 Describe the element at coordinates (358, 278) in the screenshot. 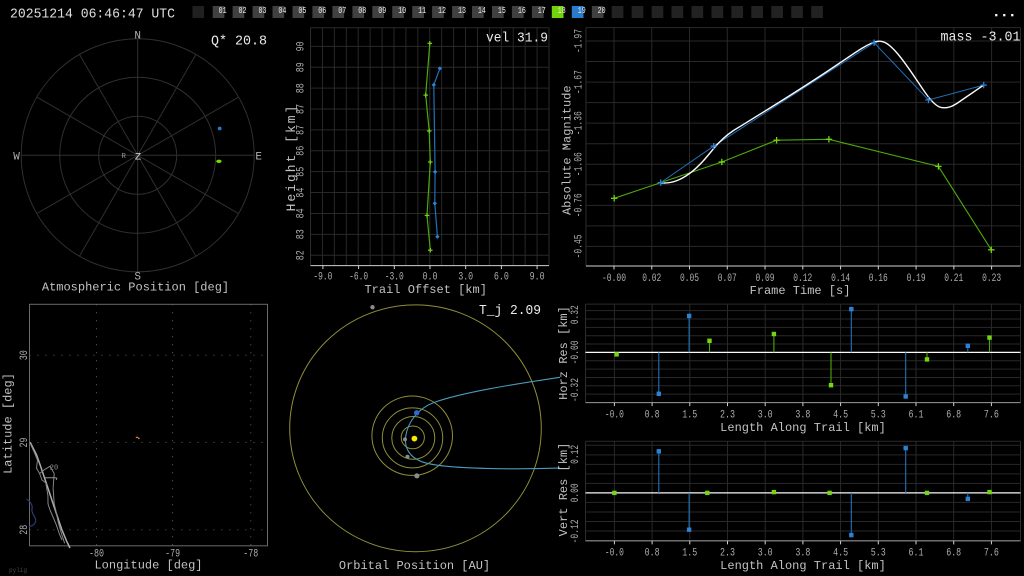

I see `svg-text: -6.0` at that location.